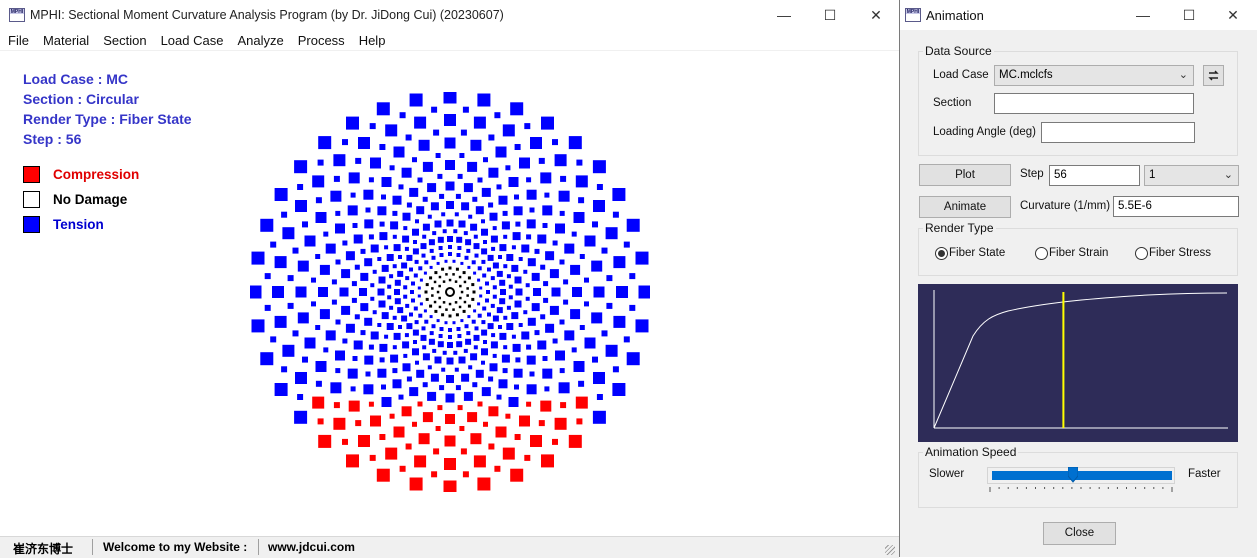 The width and height of the screenshot is (1257, 558). I want to click on menu-material: Material, so click(66, 40).